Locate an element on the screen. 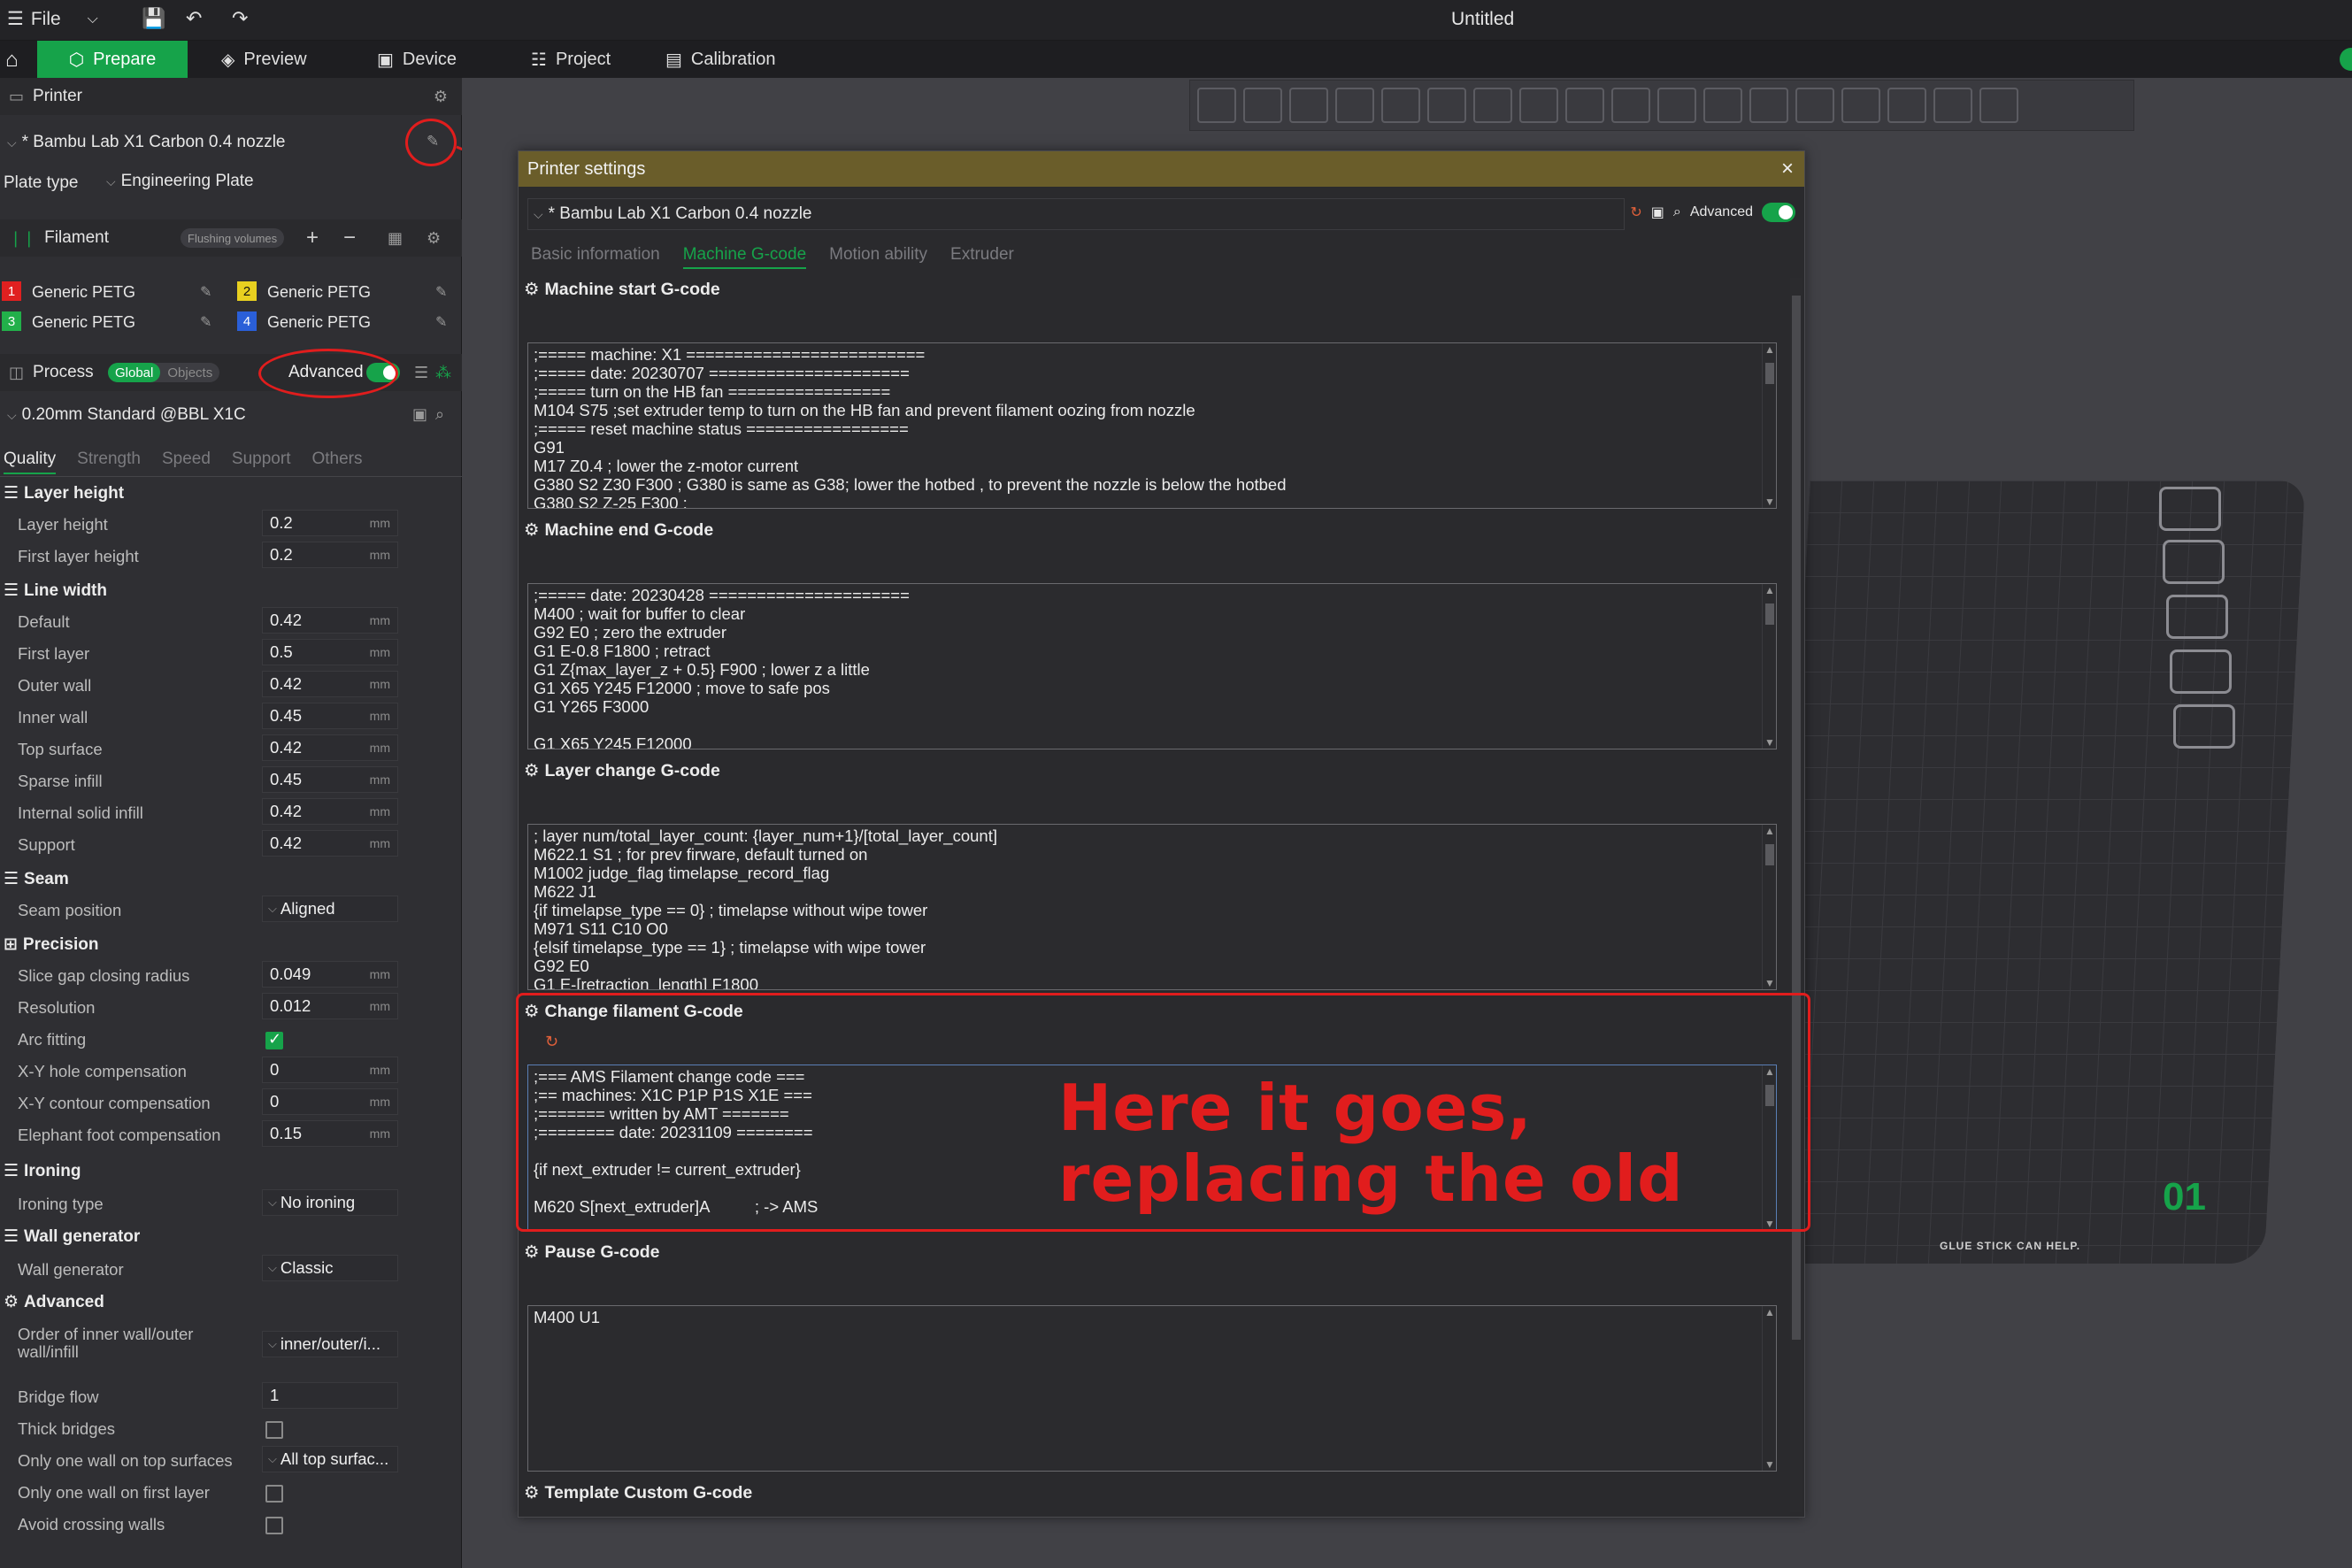 Image resolution: width=2352 pixels, height=1568 pixels. param-bridge-flow-input: 1 is located at coordinates (330, 1395).